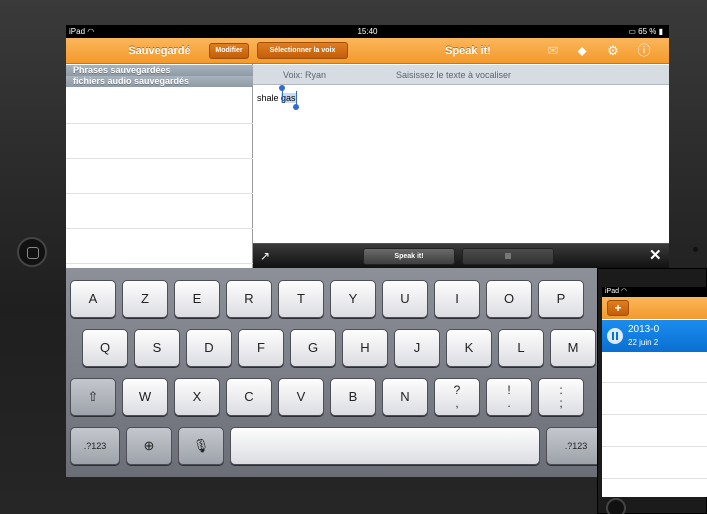 The width and height of the screenshot is (707, 514). Describe the element at coordinates (159, 51) in the screenshot. I see `saved-navbar: Sauvegardé Modifier` at that location.